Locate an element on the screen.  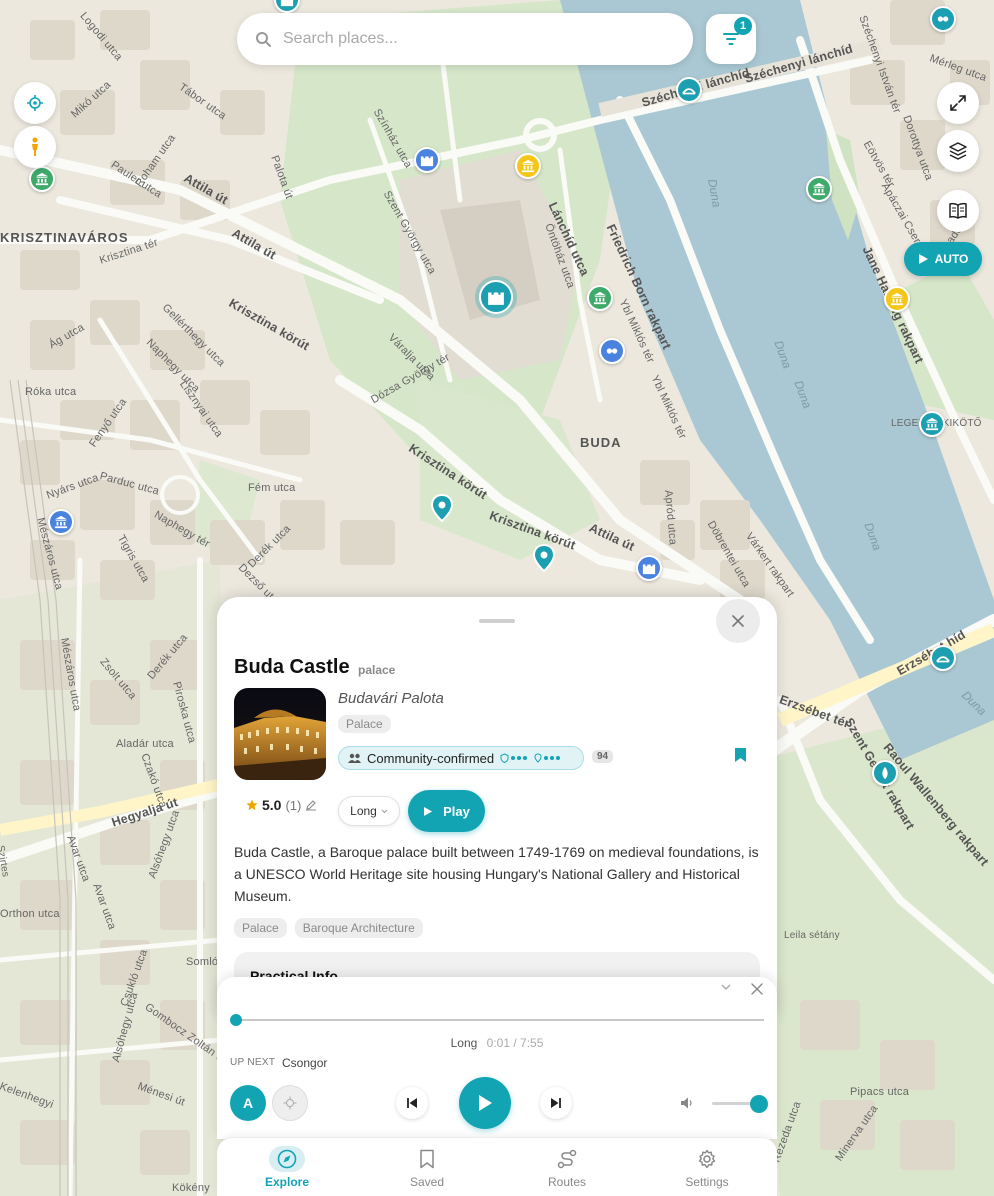
up-next-name: Csongor is located at coordinates (304, 1063).